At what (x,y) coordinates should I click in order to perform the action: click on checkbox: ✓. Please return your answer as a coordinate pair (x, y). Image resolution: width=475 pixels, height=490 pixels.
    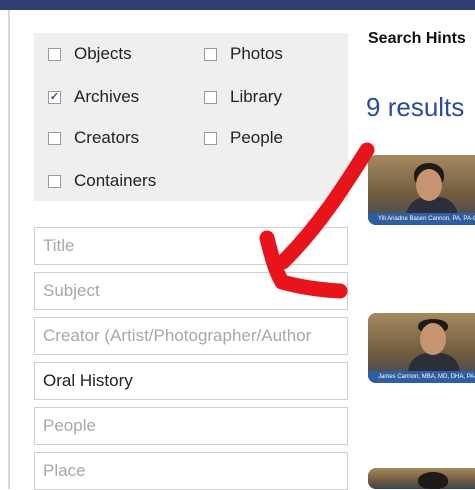
    Looking at the image, I should click on (54, 97).